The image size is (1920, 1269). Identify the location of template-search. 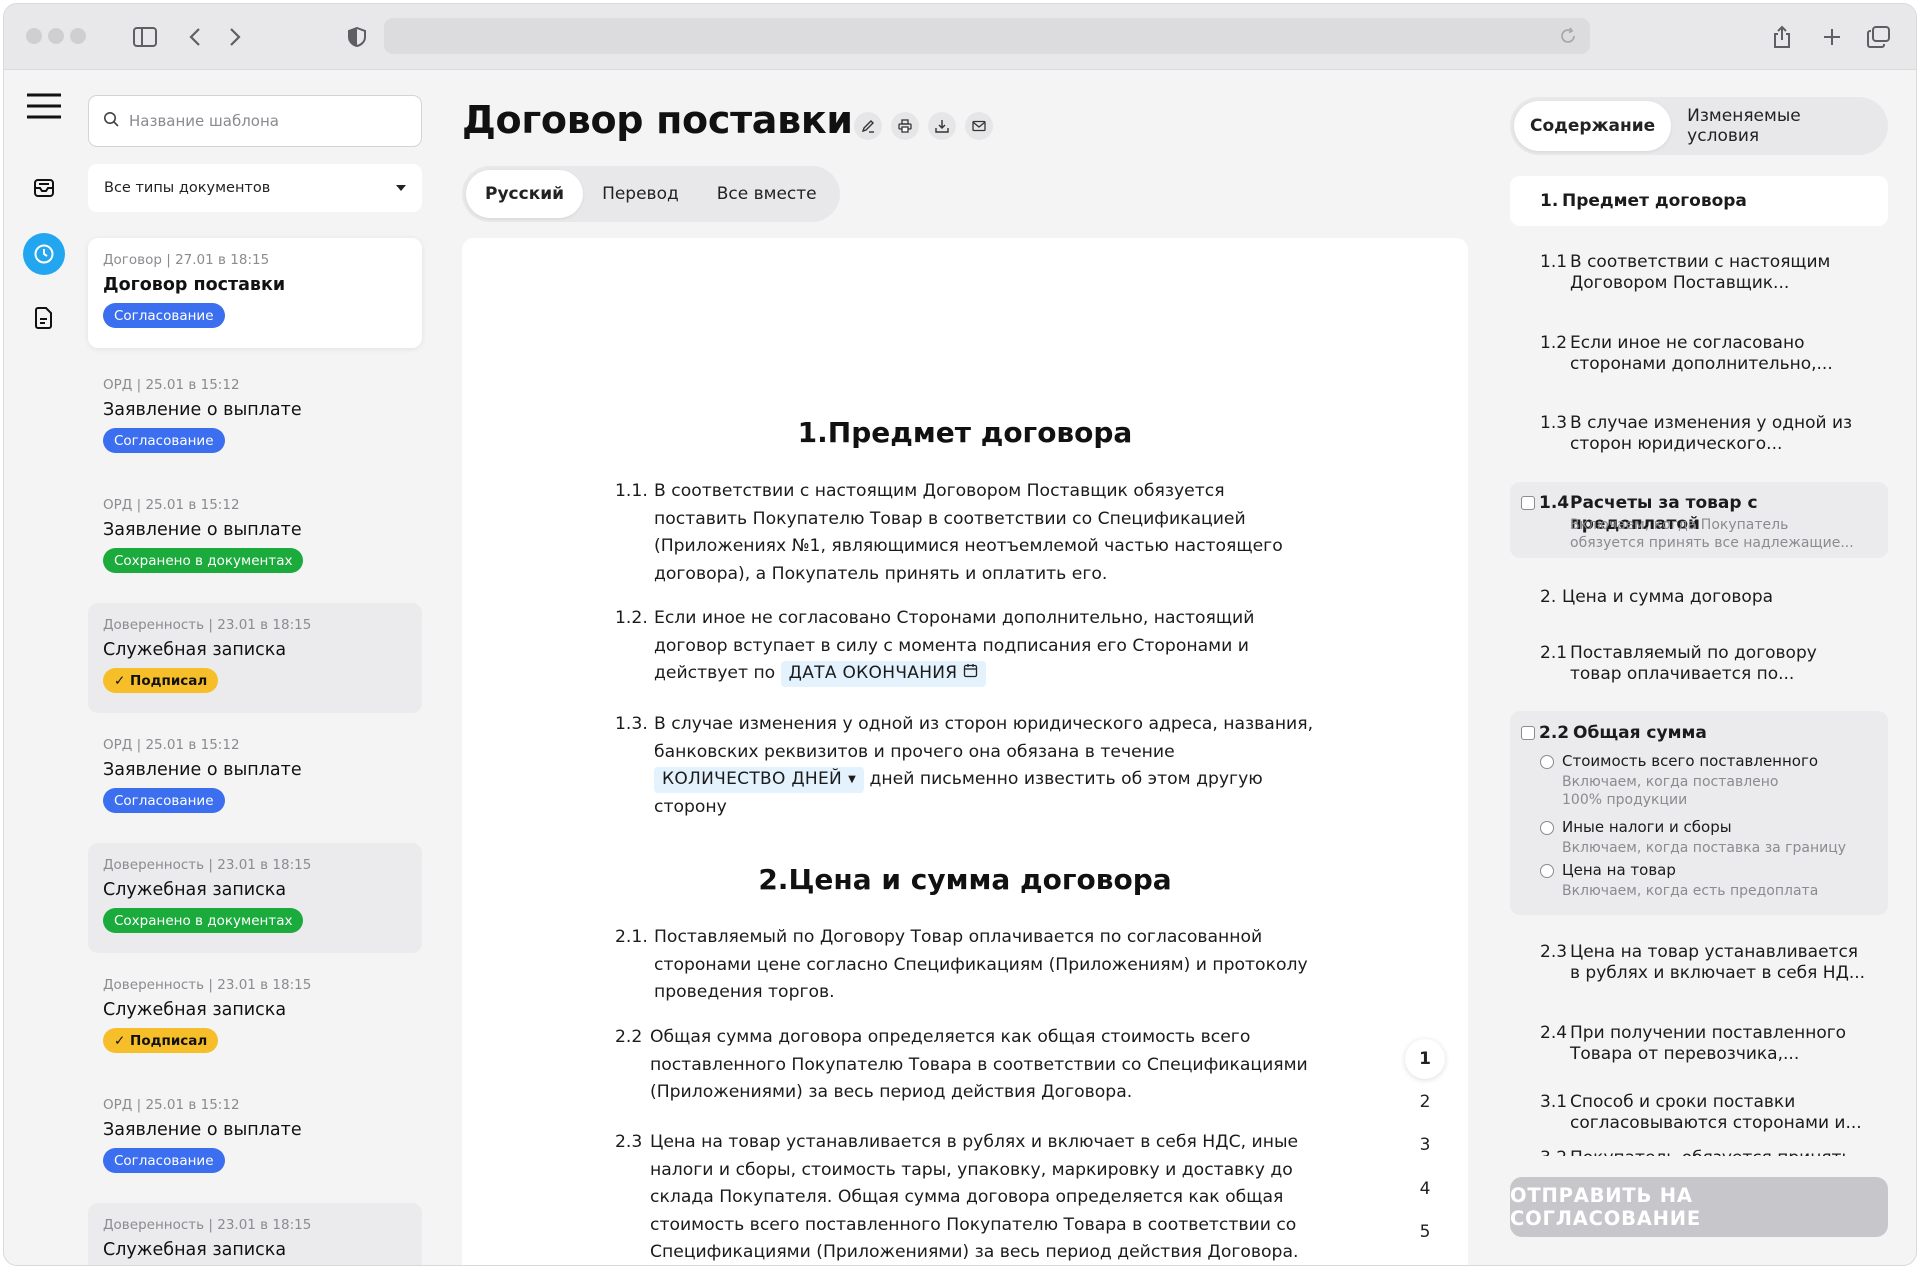
(255, 121).